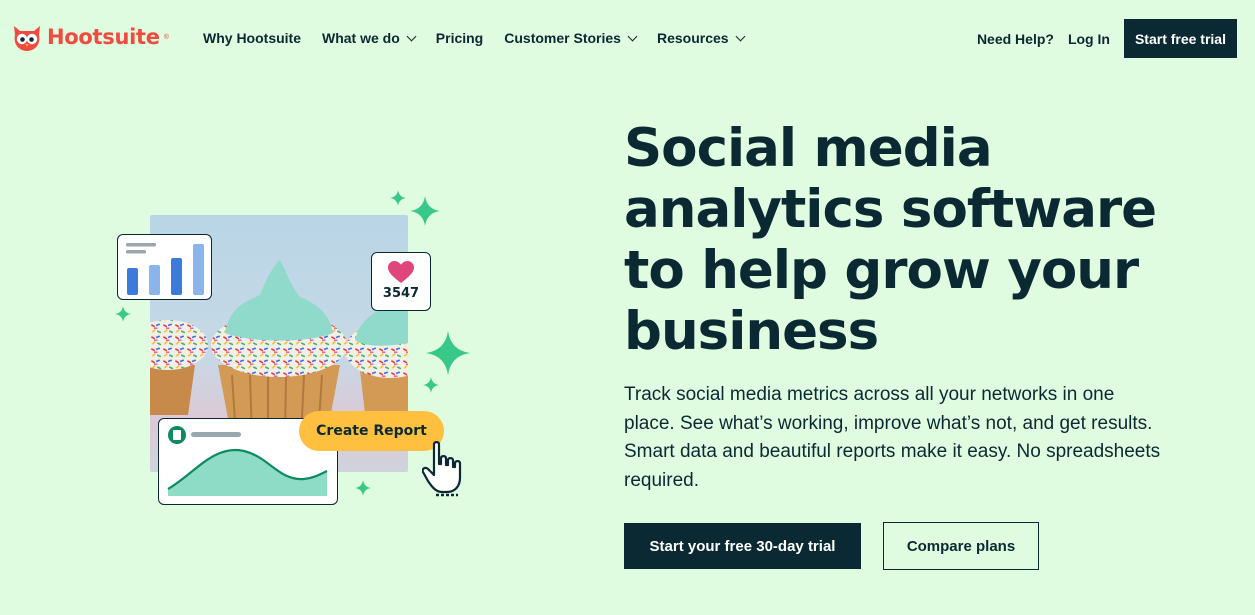 The image size is (1255, 615). Describe the element at coordinates (401, 293) in the screenshot. I see `likes-count: 3547` at that location.